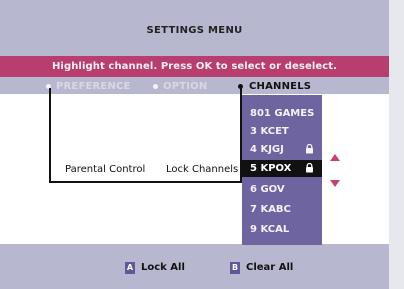 The height and width of the screenshot is (289, 404). Describe the element at coordinates (270, 229) in the screenshot. I see `channel-label: 9 KCAL` at that location.